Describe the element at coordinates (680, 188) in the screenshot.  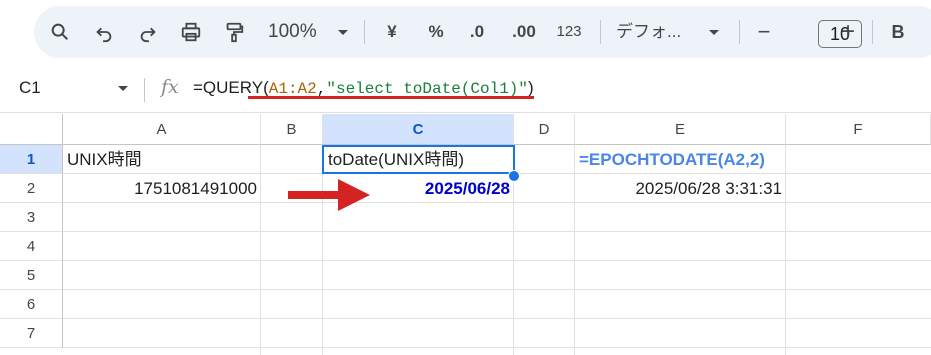
I see `cell-E2: 2025/06/28 3:31:31` at that location.